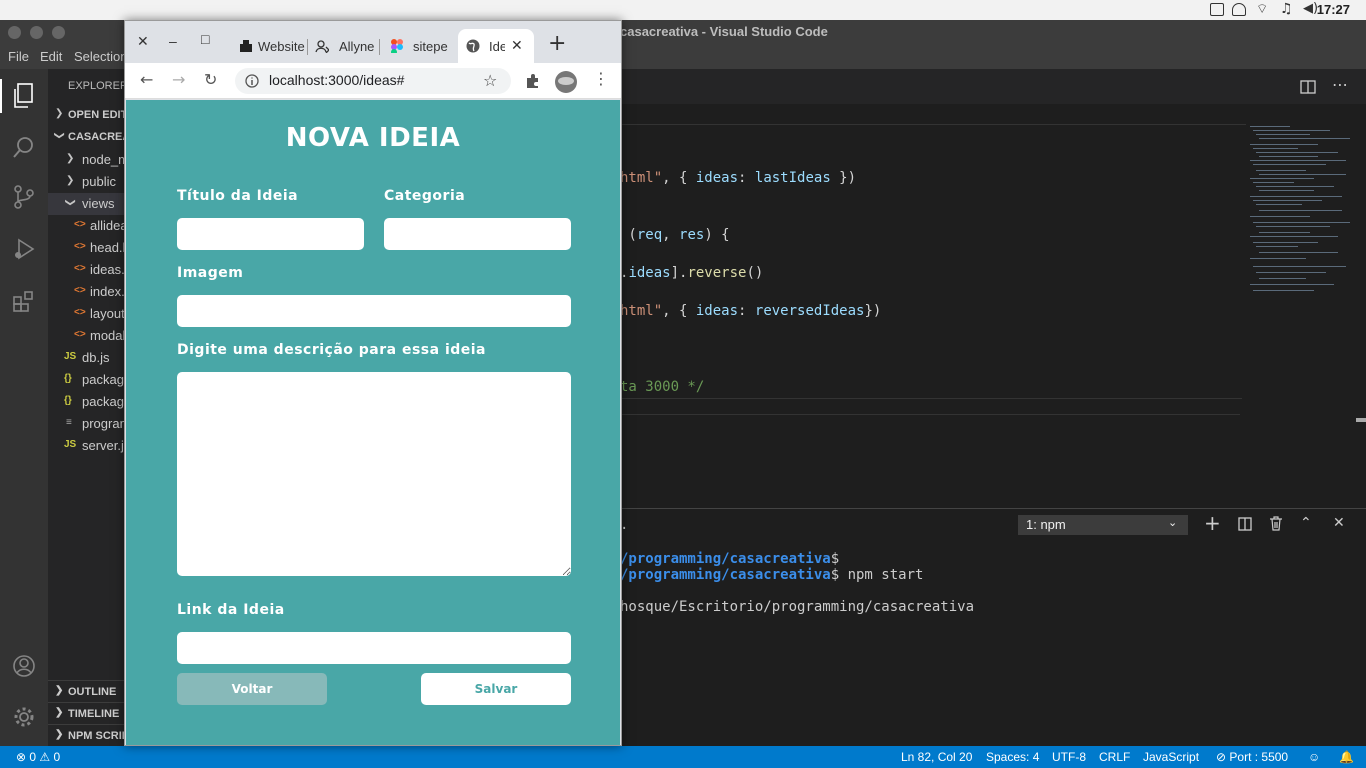 Image resolution: width=1366 pixels, height=768 pixels. Describe the element at coordinates (517, 45) in the screenshot. I see `close-tab-icon: ✕` at that location.